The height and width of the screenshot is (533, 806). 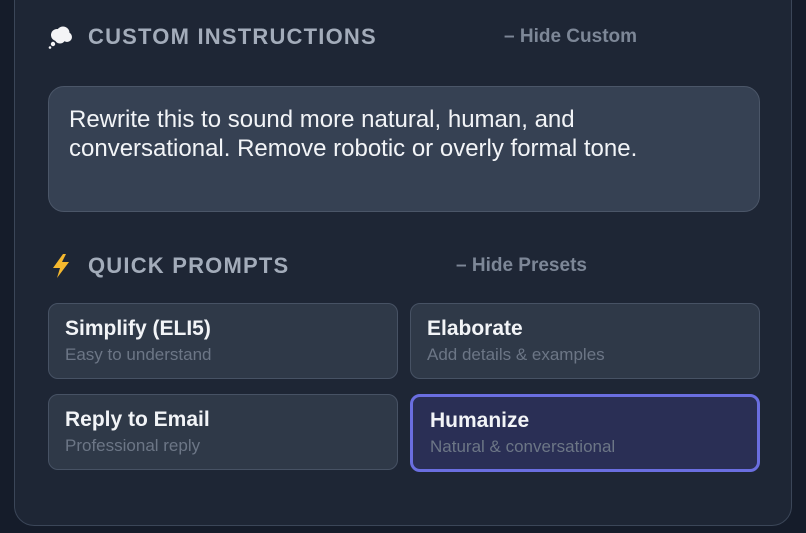 I want to click on preset-elaborate: Elaborate Add details & examples, so click(x=585, y=341).